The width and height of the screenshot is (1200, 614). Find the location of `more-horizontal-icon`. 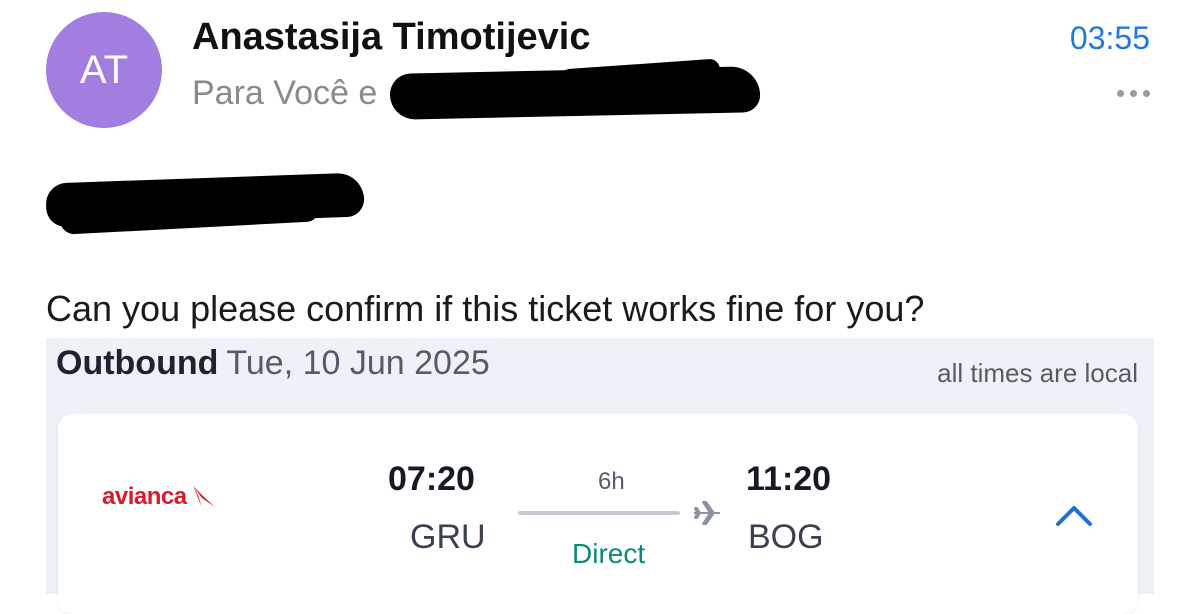

more-horizontal-icon is located at coordinates (1133, 93).